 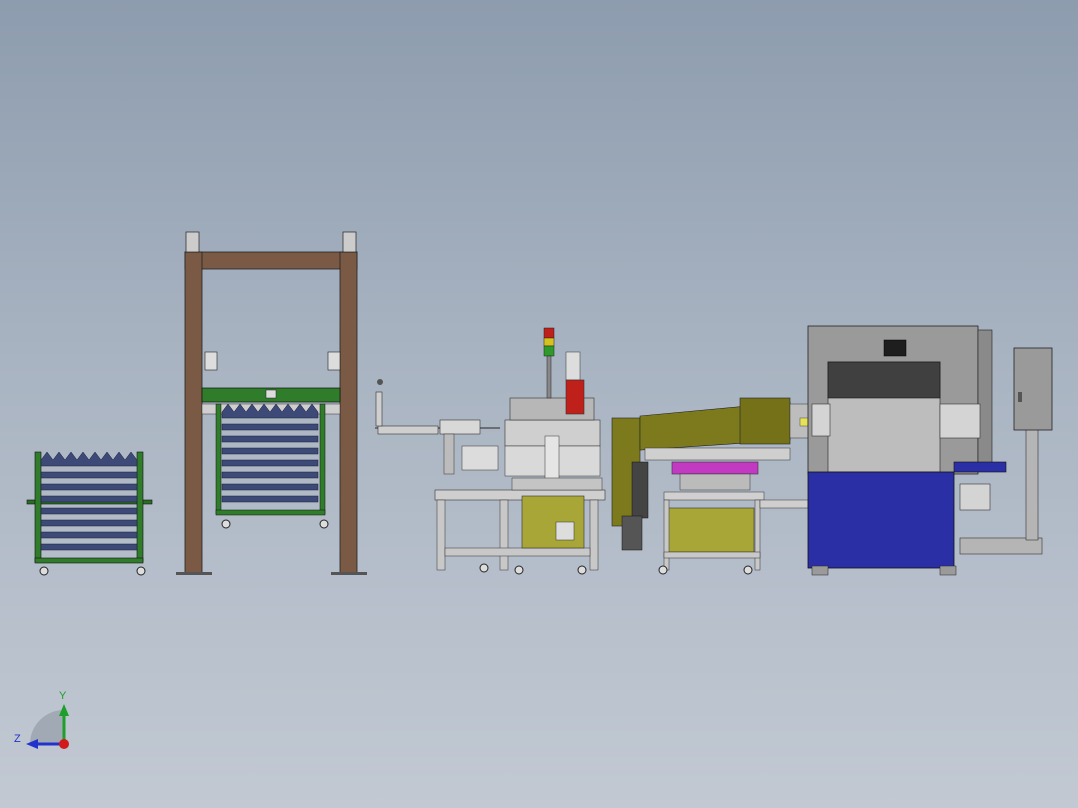 What do you see at coordinates (520, 451) in the screenshot?
I see `rotary-station` at bounding box center [520, 451].